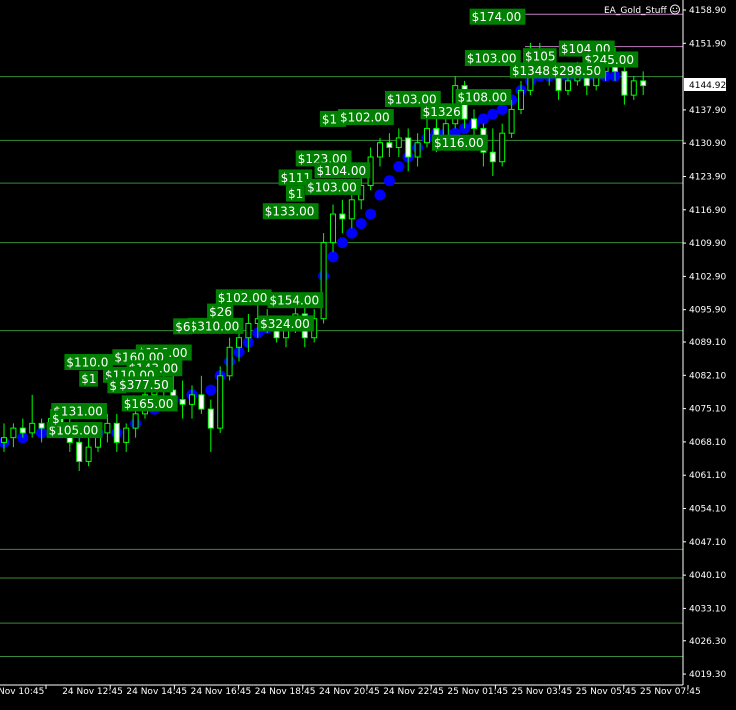 The width and height of the screenshot is (736, 710). Describe the element at coordinates (707, 675) in the screenshot. I see `price-tick-label: 4019.30` at that location.